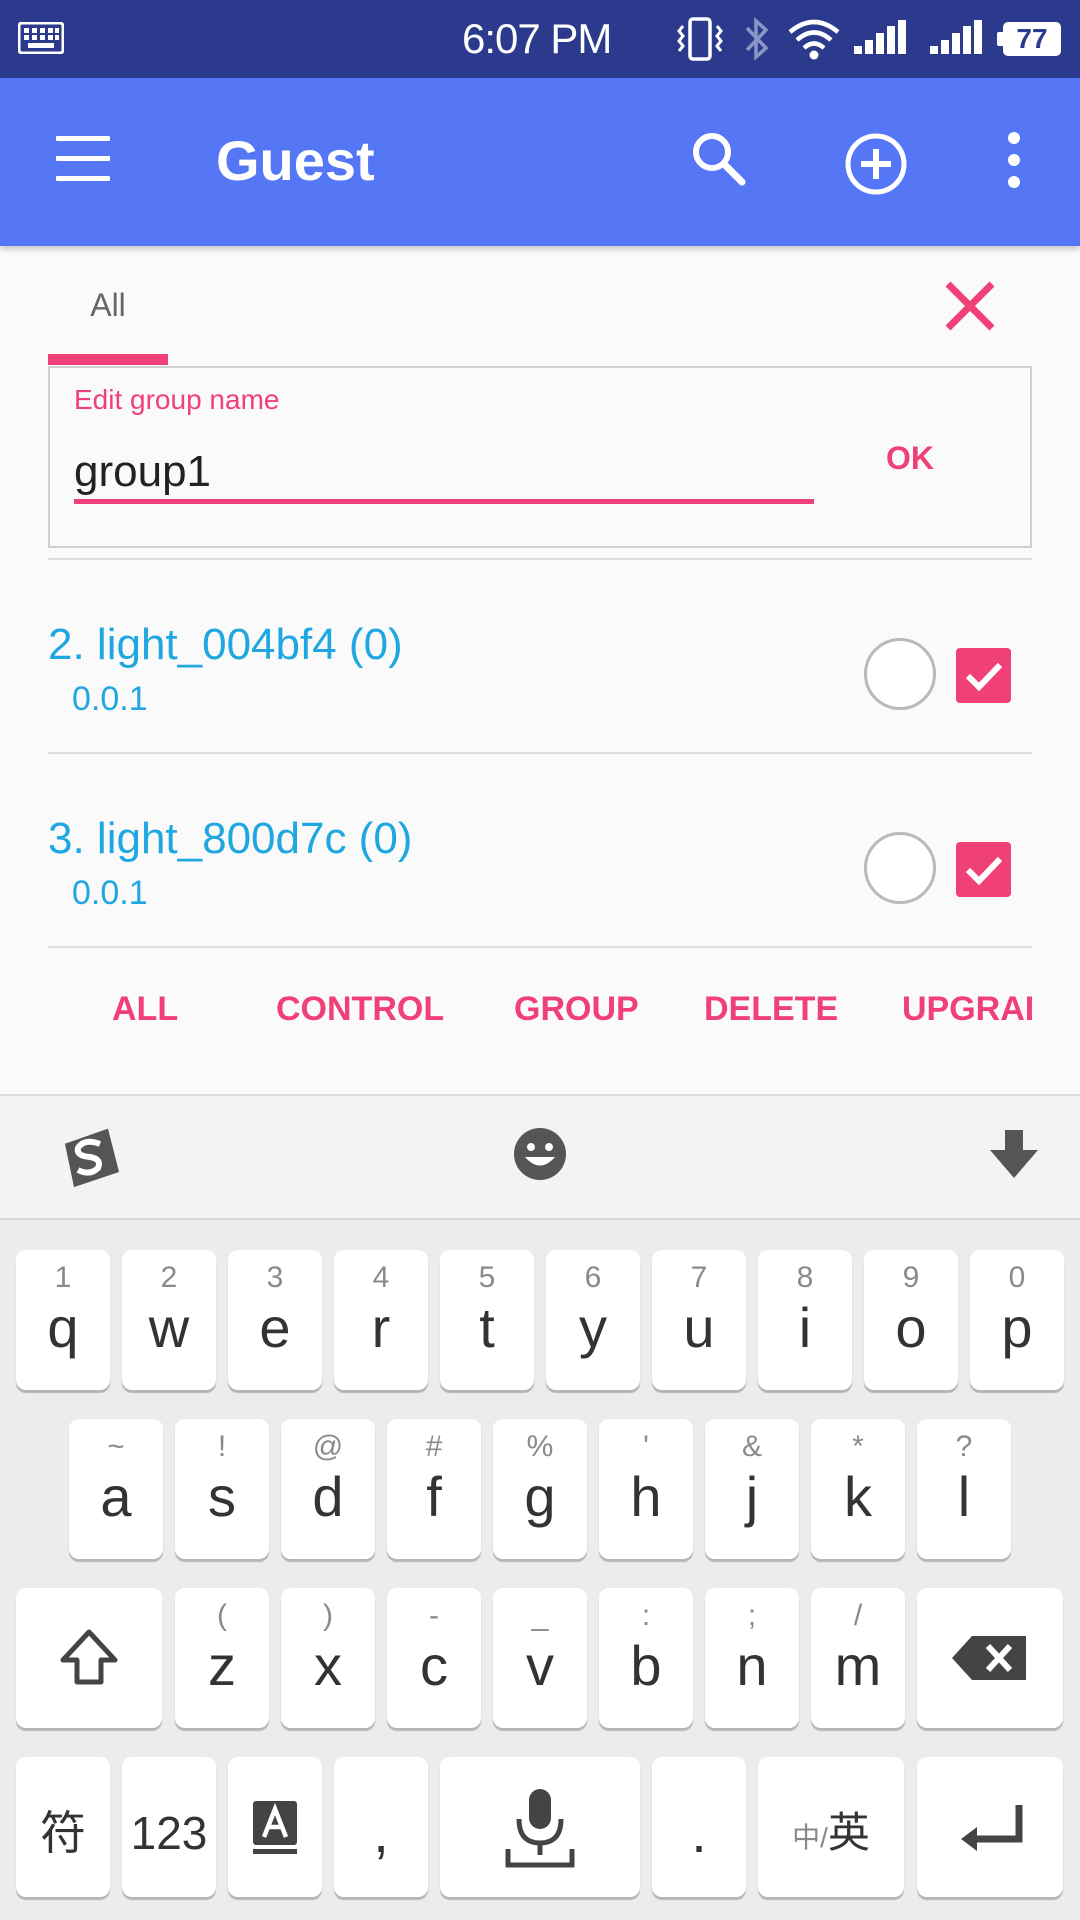 The height and width of the screenshot is (1920, 1080). I want to click on key-x: ) x, so click(328, 1658).